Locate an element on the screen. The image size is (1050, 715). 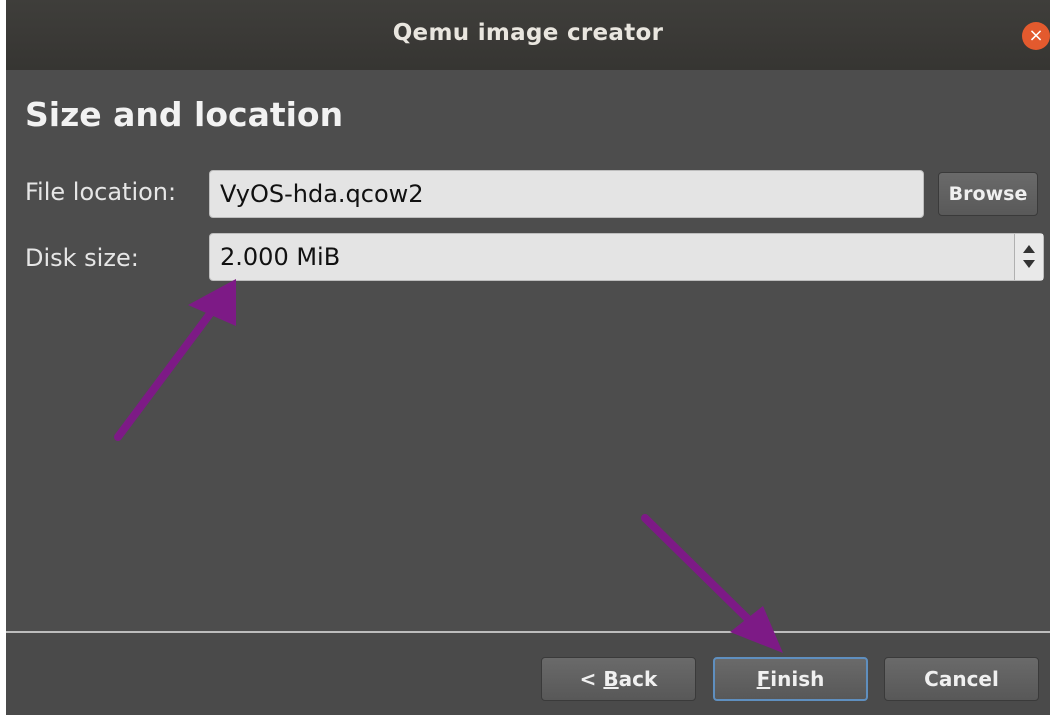
file-location-value: VyOS-hda.qcow2 is located at coordinates (322, 194).